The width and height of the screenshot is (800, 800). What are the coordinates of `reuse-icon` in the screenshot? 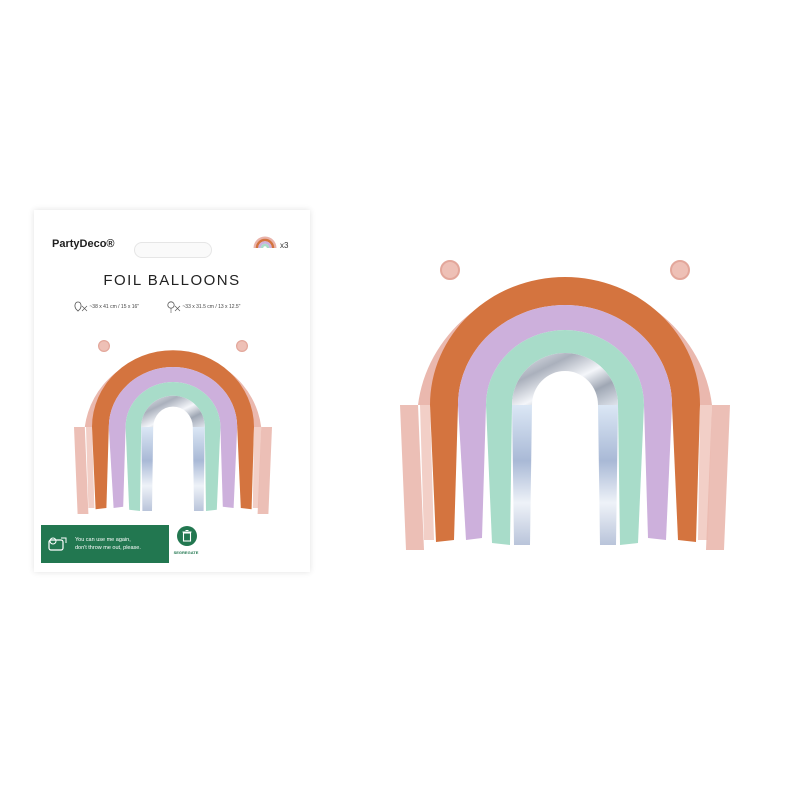 It's located at (57, 544).